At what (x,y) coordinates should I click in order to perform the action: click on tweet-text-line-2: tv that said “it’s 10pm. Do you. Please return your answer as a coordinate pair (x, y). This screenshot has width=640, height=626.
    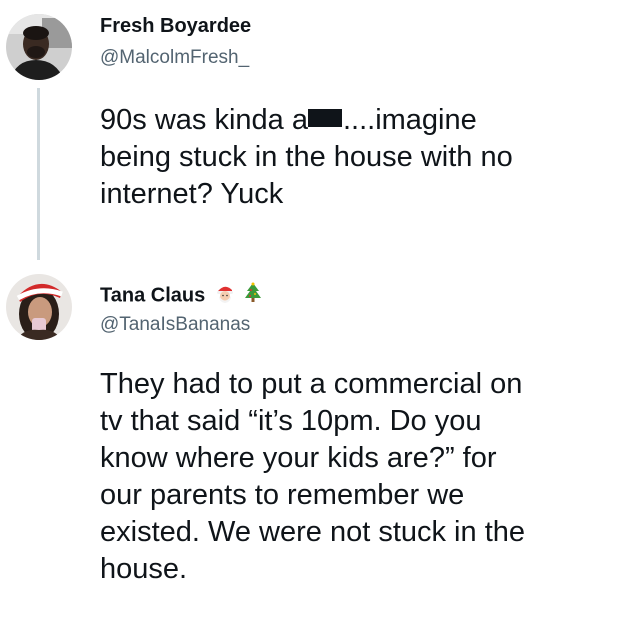
    Looking at the image, I should click on (291, 421).